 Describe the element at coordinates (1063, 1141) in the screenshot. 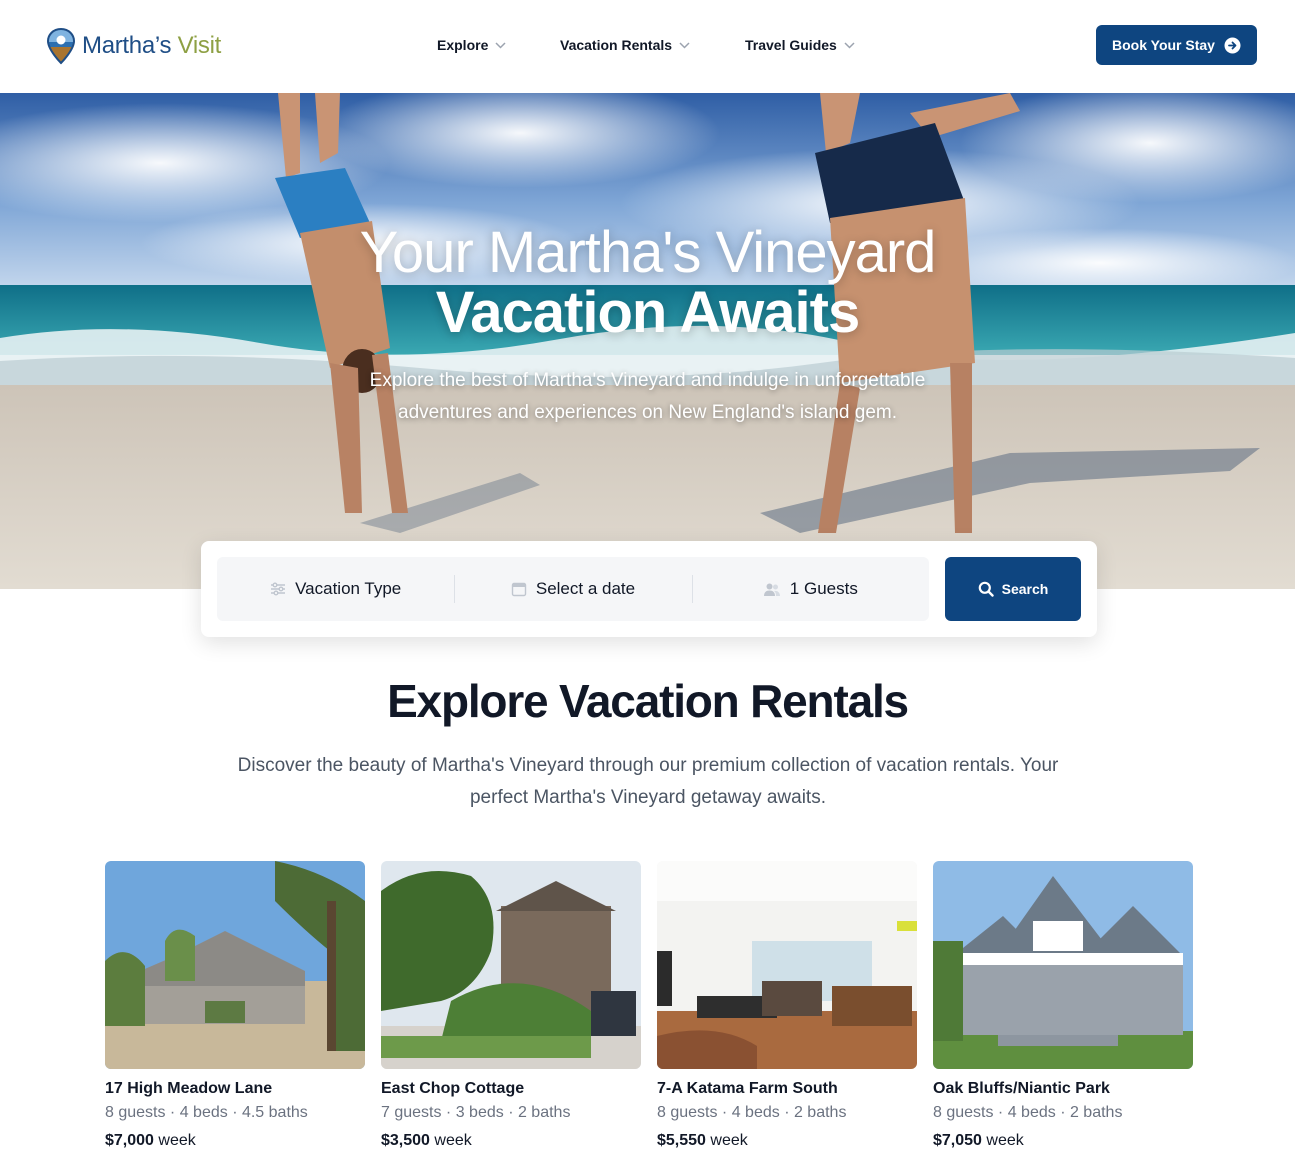

I see `rental-price: $7,050 week` at that location.